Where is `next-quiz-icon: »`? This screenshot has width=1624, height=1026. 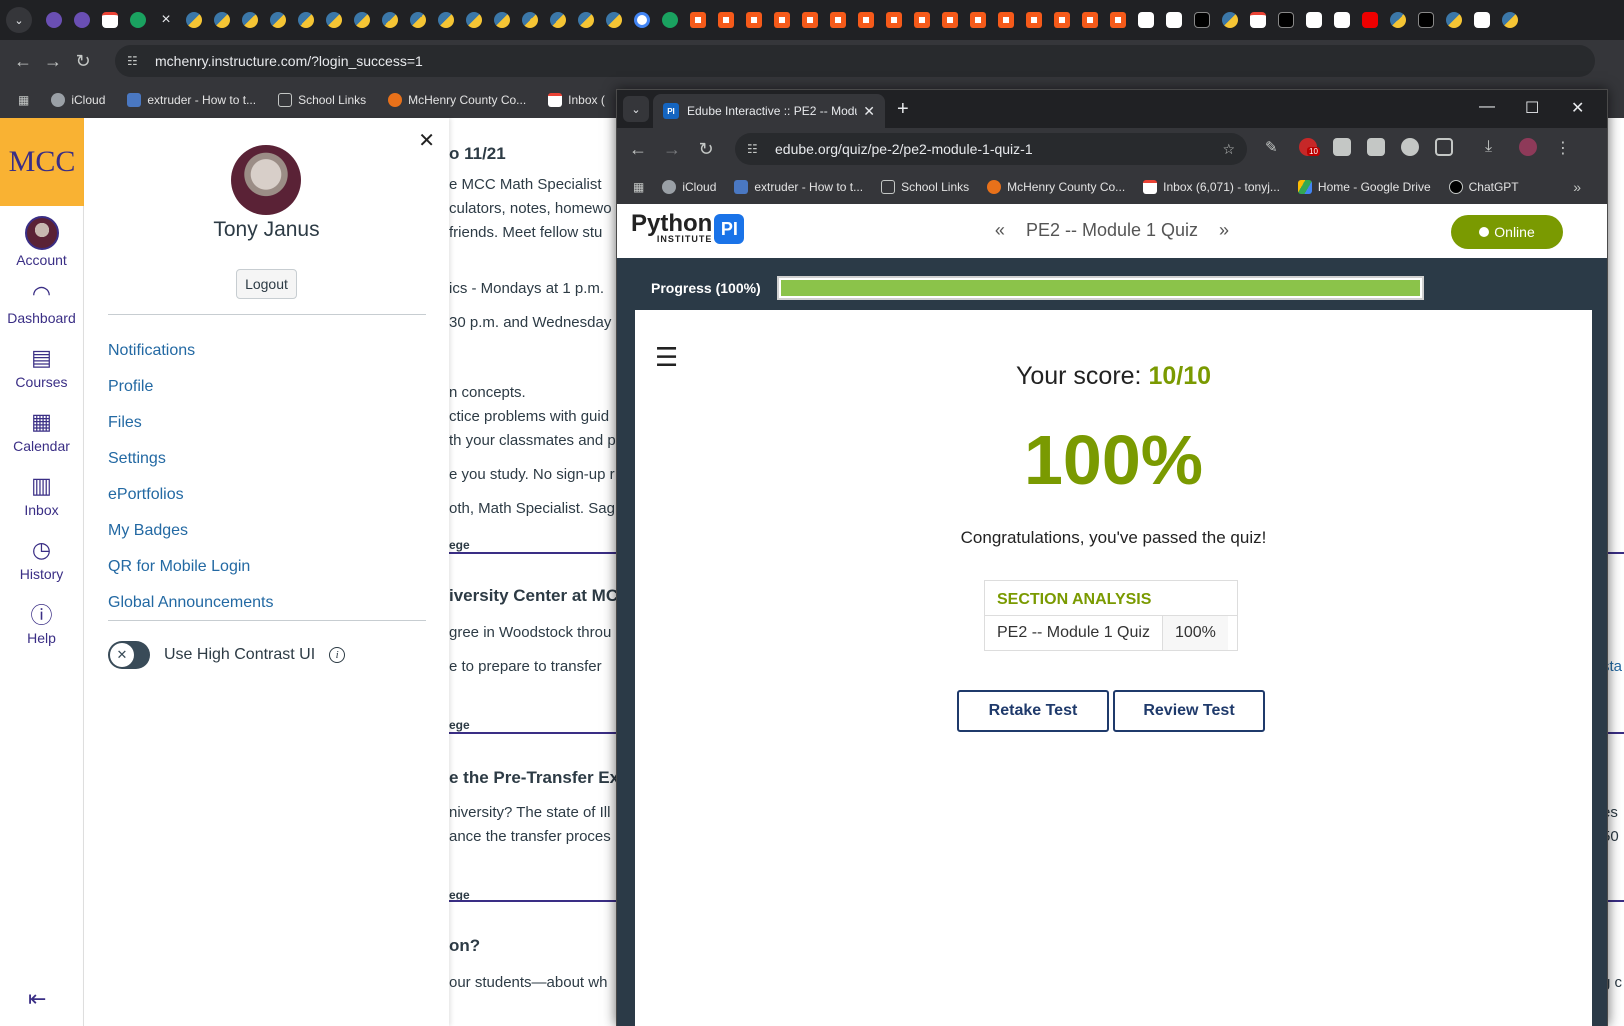 next-quiz-icon: » is located at coordinates (1224, 230).